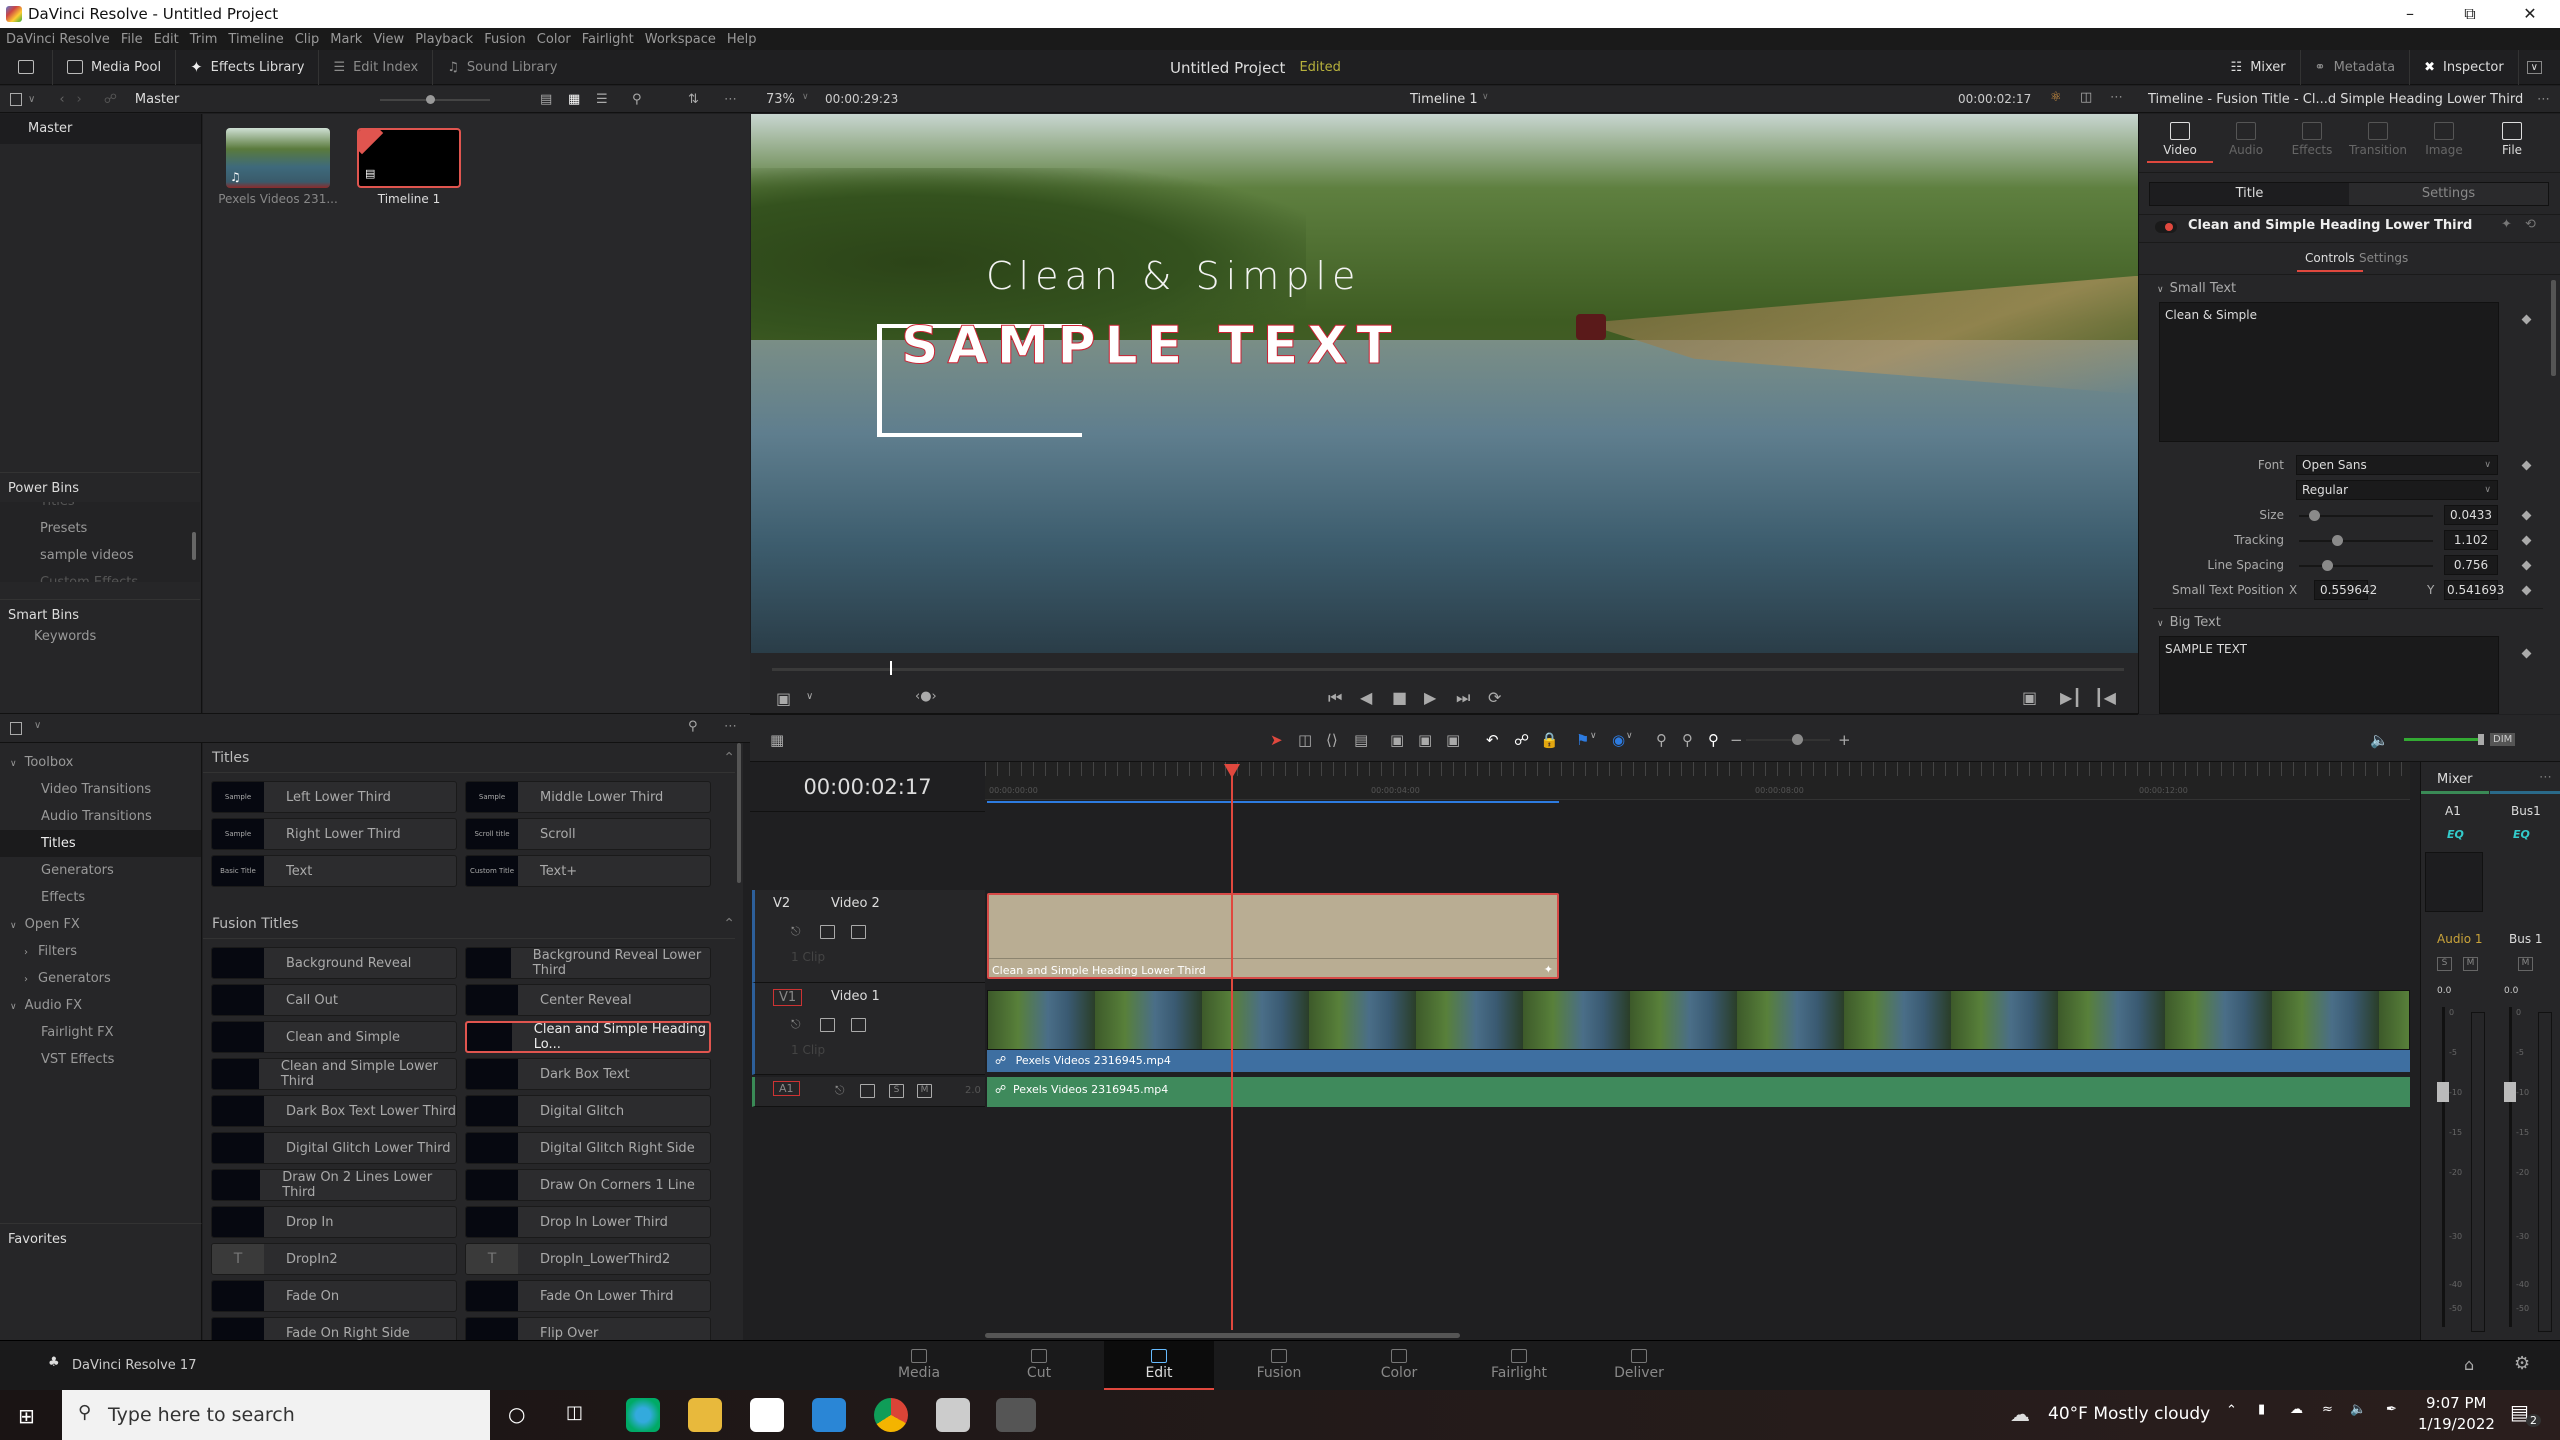  What do you see at coordinates (58, 39) in the screenshot?
I see `menu-davinci: DaVinci Resolve` at bounding box center [58, 39].